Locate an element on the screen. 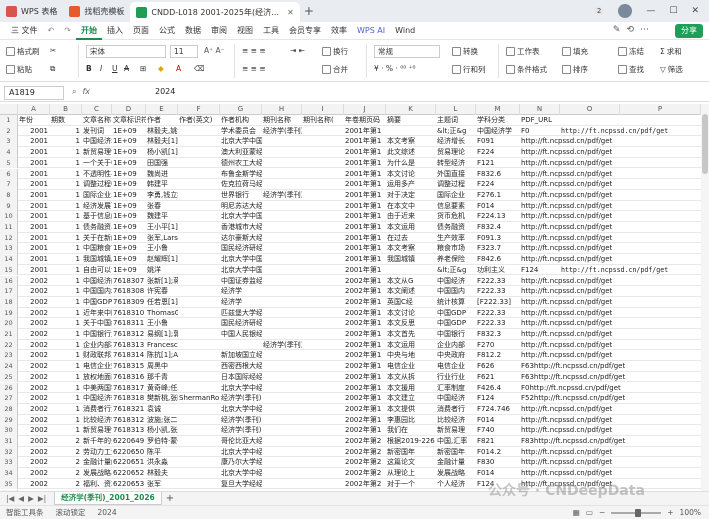  row-number: 8 is located at coordinates (9, 195).